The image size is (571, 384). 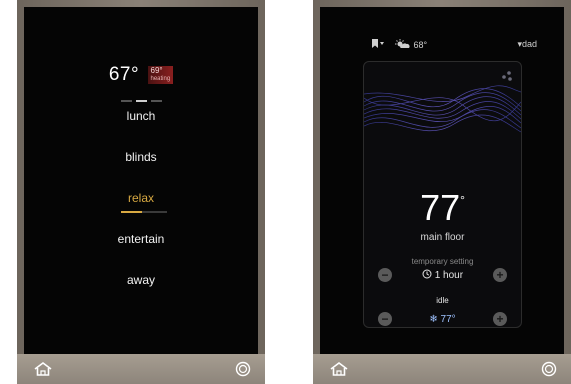 I want to click on page-dot-active, so click(x=141, y=101).